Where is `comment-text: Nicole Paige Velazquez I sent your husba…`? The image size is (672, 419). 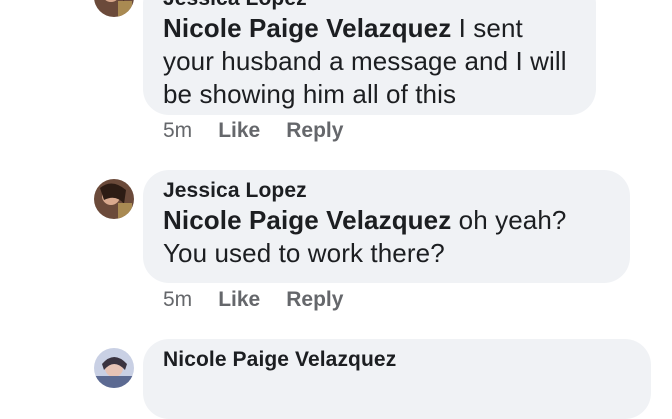
comment-text: Nicole Paige Velazquez I sent your husba… is located at coordinates (369, 61).